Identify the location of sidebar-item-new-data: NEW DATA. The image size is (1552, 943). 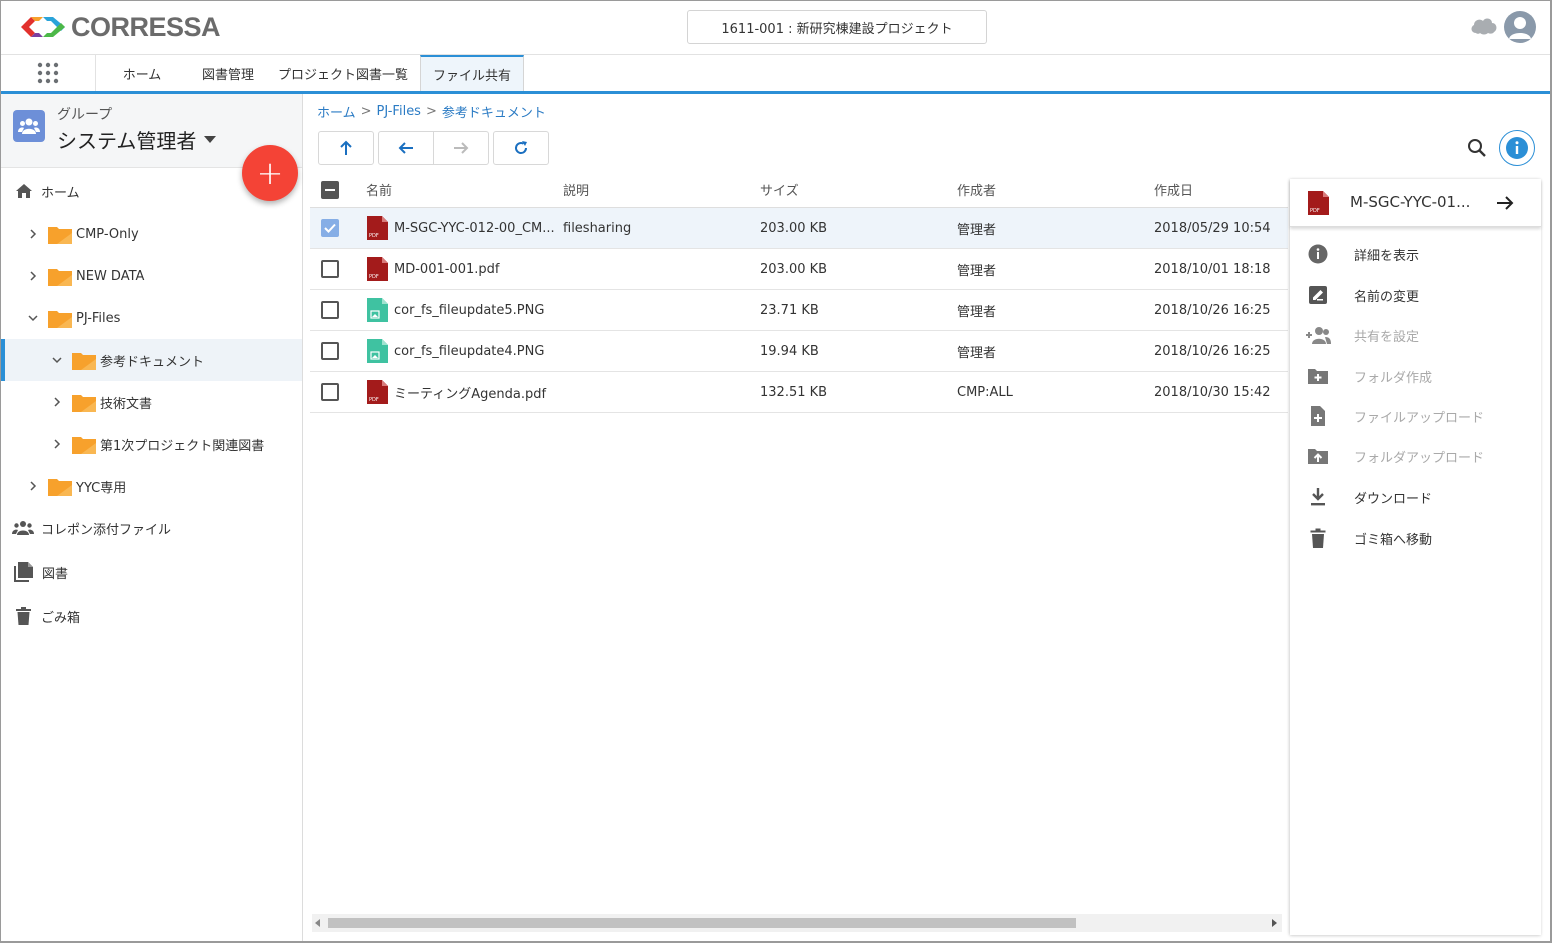
(151, 276).